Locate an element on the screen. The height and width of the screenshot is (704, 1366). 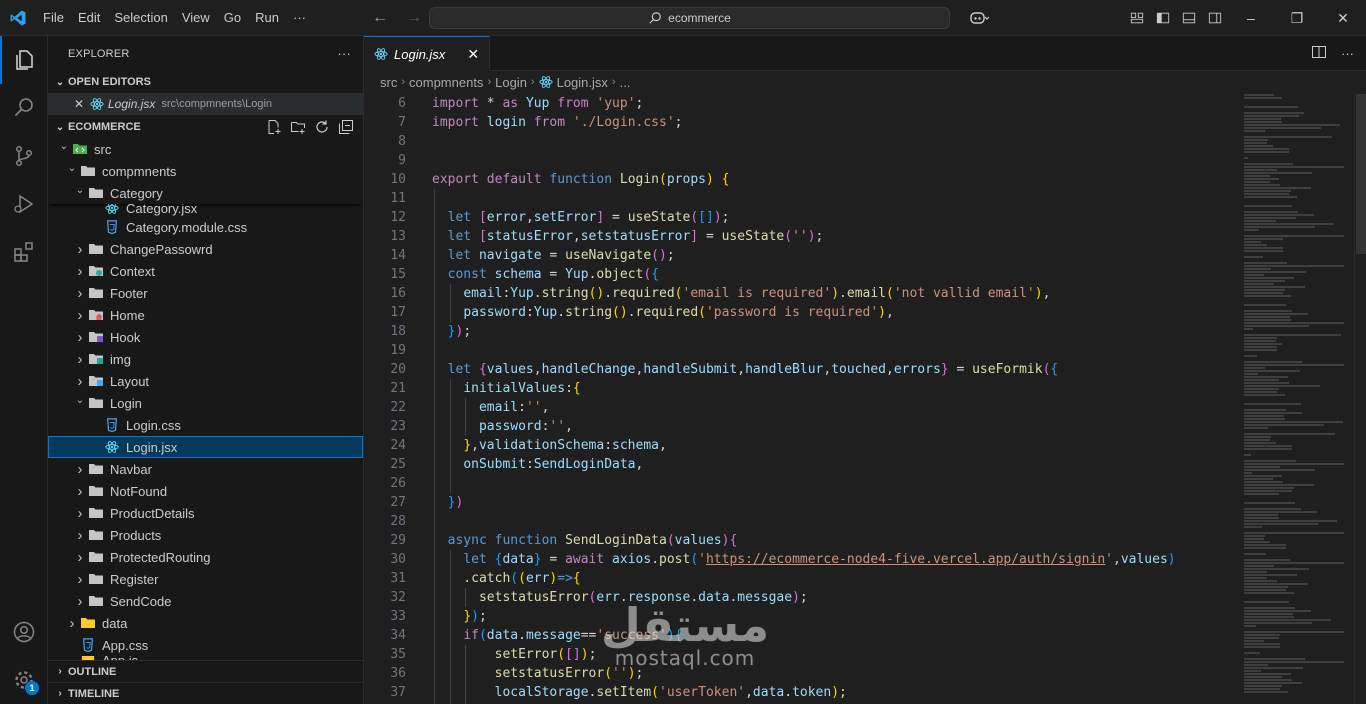
timeline-section: › TIMELINE is located at coordinates (205, 693).